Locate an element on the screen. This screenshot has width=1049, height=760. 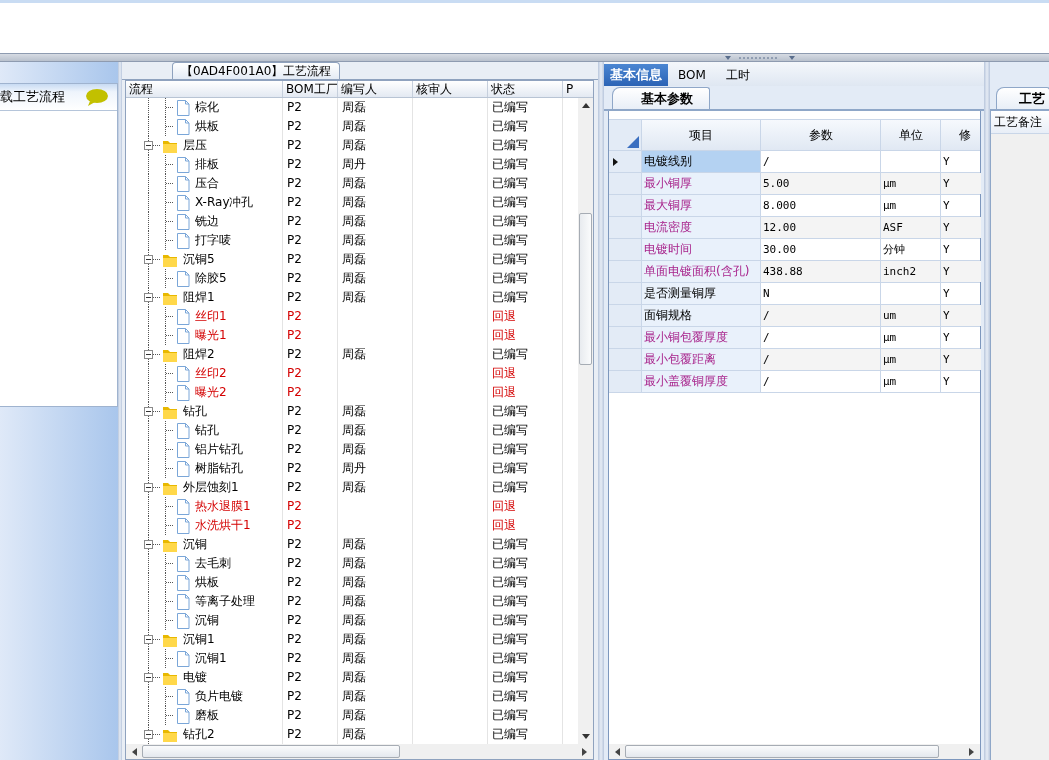
table-row: 单面电镀面积(含孔) 438.88 inch2 Y is located at coordinates (794, 272).